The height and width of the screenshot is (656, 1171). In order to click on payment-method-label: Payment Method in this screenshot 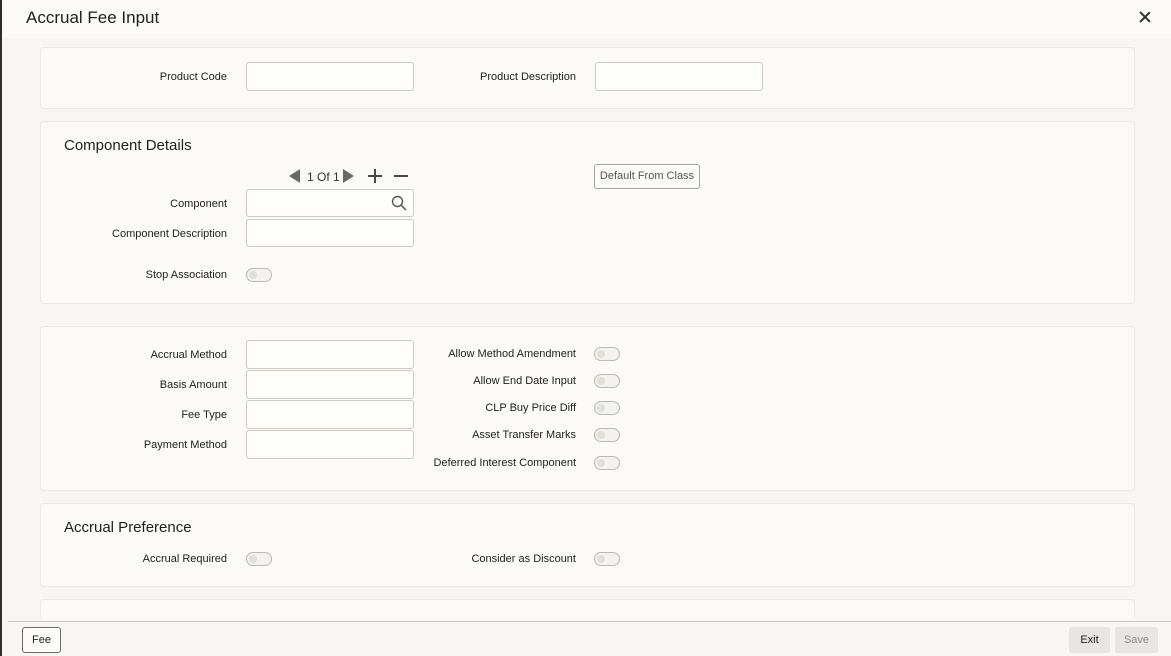, I will do `click(185, 445)`.